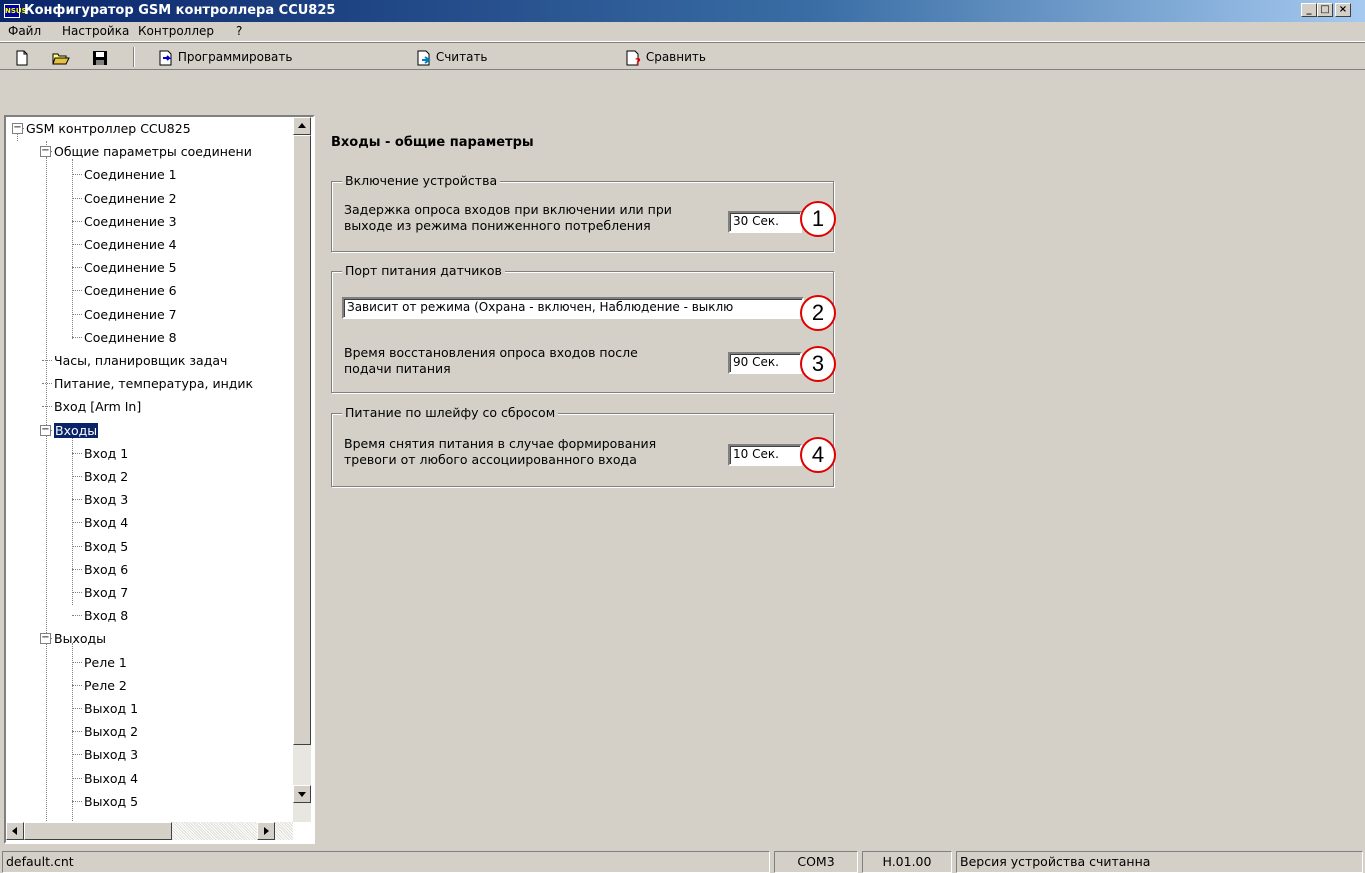  What do you see at coordinates (423, 270) in the screenshot?
I see `group-legend: Порт питания датчиков` at bounding box center [423, 270].